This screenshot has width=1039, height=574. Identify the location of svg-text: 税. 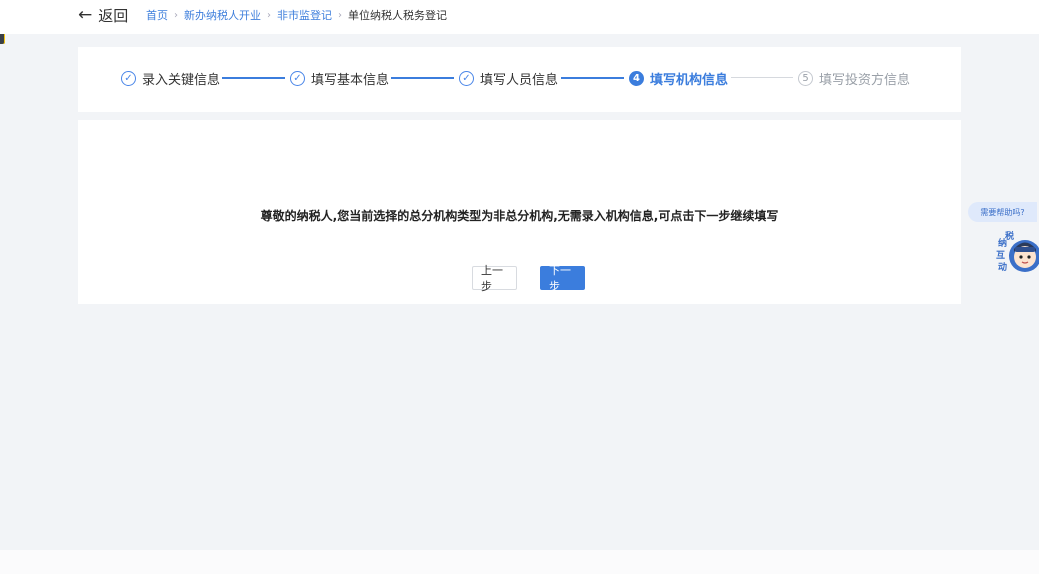
(1009, 236).